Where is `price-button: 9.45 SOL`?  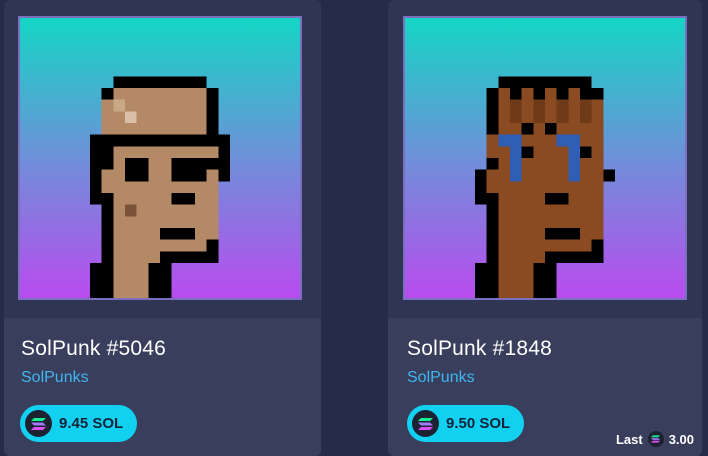
price-button: 9.45 SOL is located at coordinates (79, 423).